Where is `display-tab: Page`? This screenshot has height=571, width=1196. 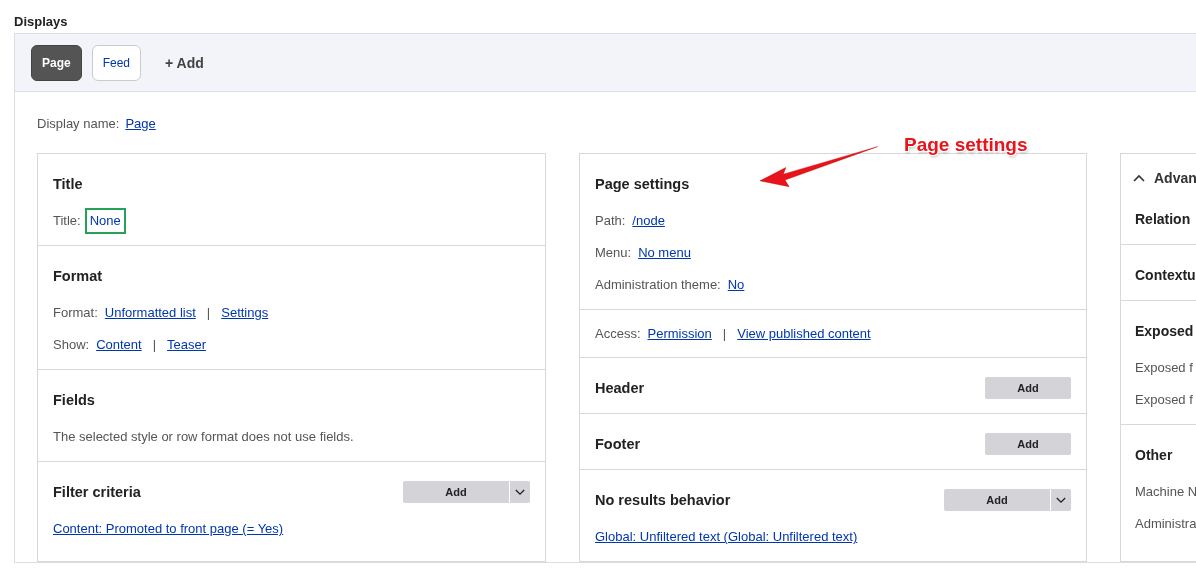
display-tab: Page is located at coordinates (56, 62).